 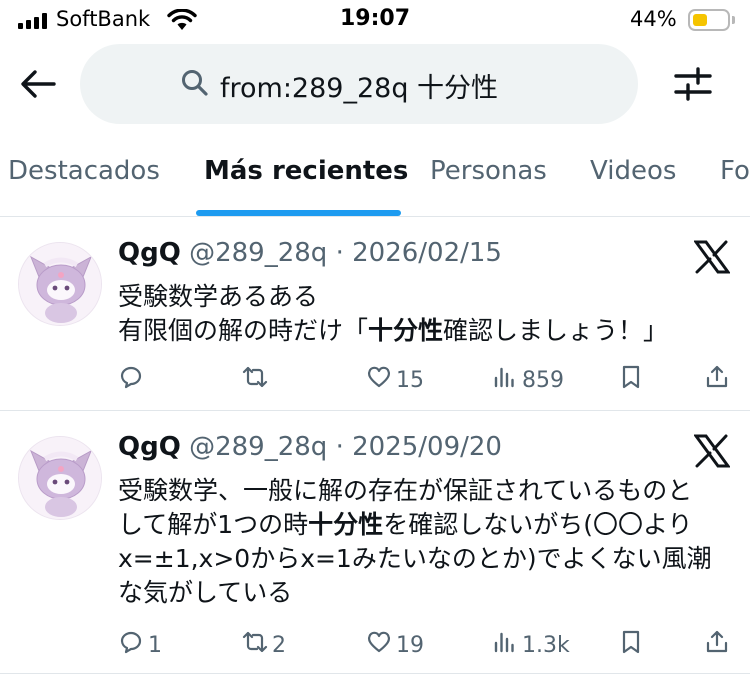 I want to click on tab-mas-recientes: Más recientes, so click(x=306, y=171).